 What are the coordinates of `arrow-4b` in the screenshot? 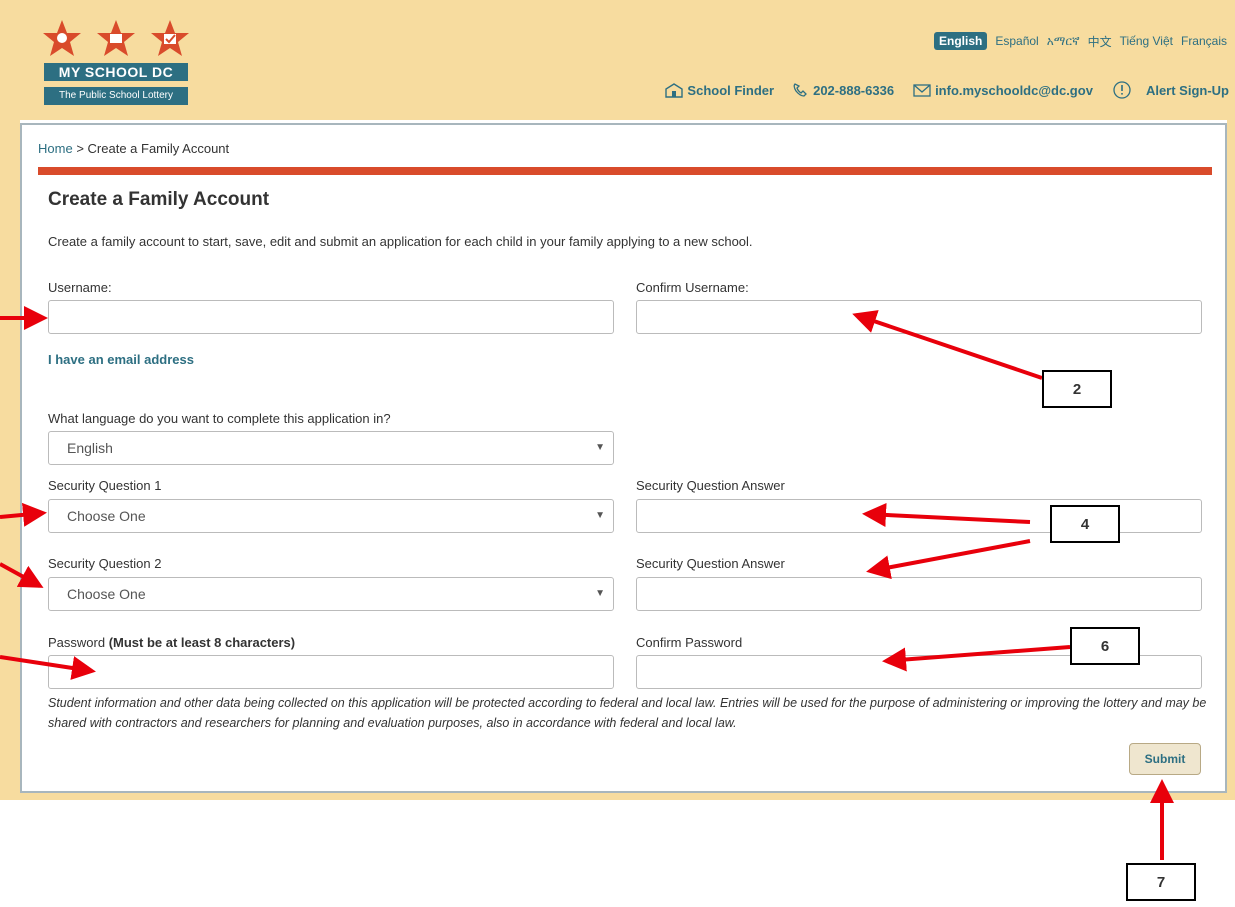 It's located at (948, 559).